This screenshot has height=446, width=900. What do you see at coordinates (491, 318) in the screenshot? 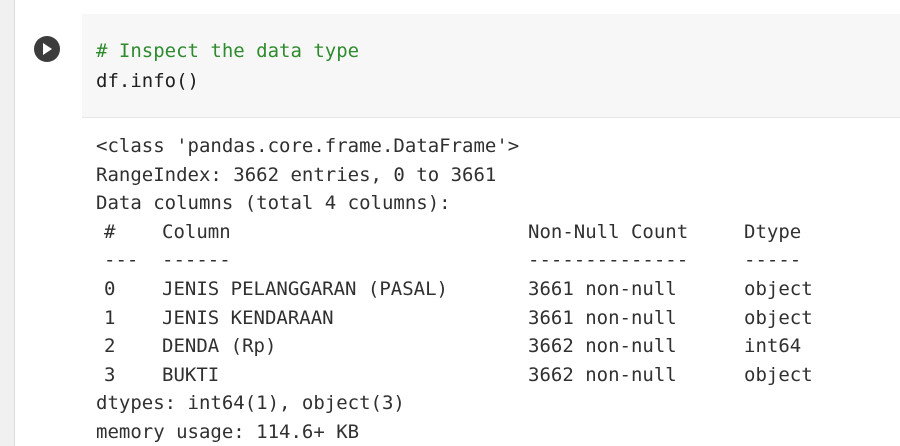
I see `table-row: 1 JENIS KENDARAAN 3661 non-null object` at bounding box center [491, 318].